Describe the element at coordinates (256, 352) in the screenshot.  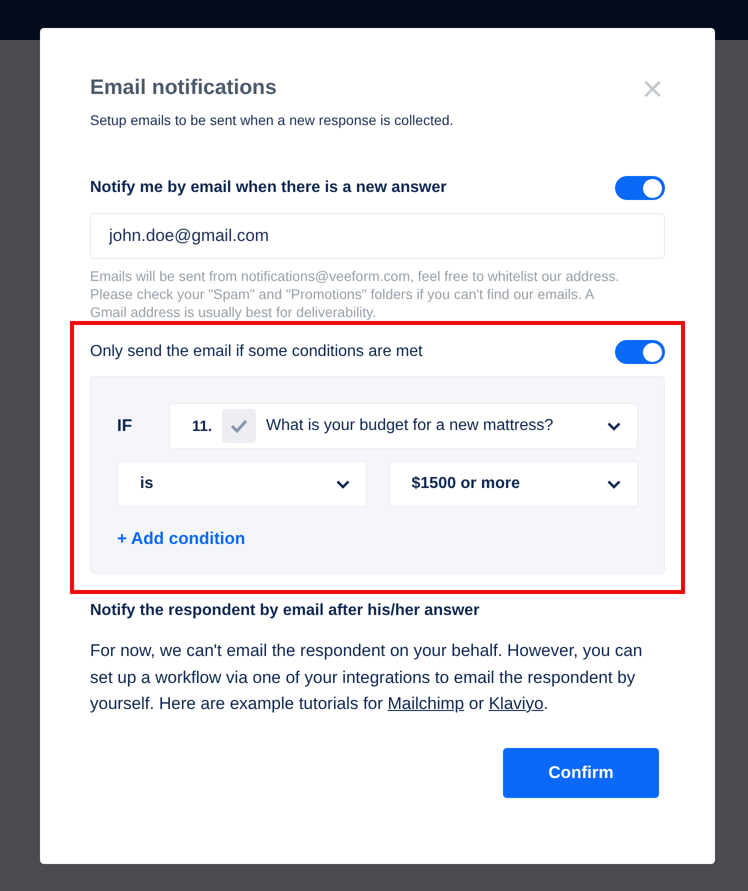
I see `conditions-label: Only send the email if some conditions are met` at that location.